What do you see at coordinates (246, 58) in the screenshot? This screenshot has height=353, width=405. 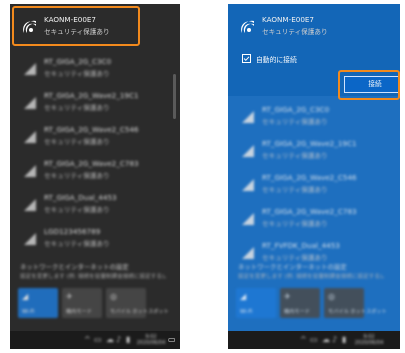 I see `auto-connect-checkbox` at bounding box center [246, 58].